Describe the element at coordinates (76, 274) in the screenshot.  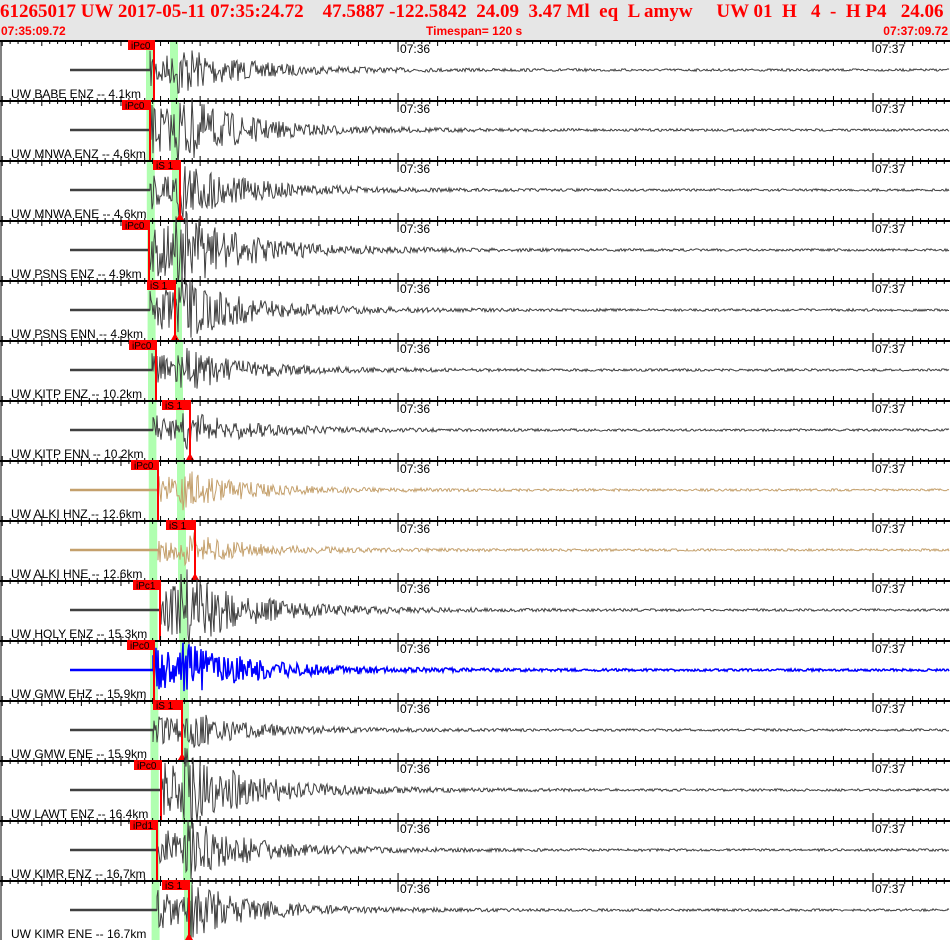
I see `channel-label: UW PSNS ENZ -- 4.9km` at that location.